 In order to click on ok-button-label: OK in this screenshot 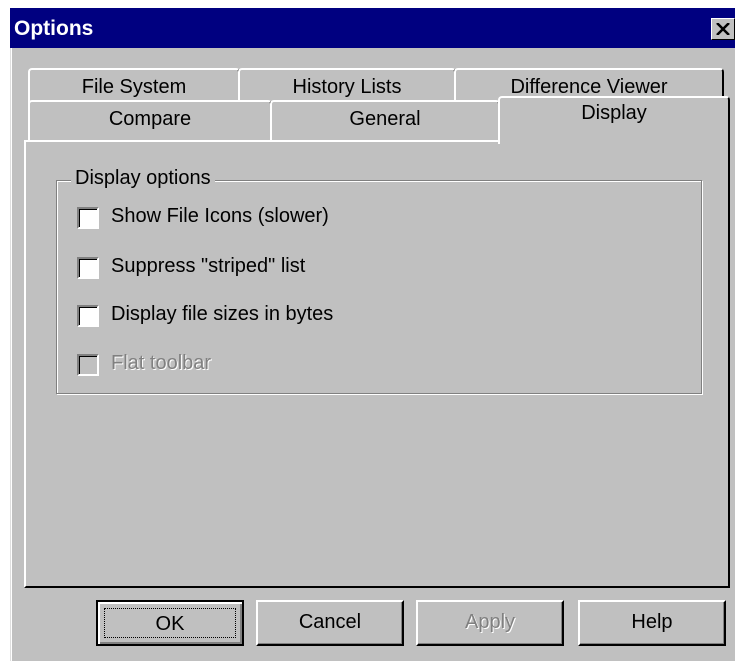, I will do `click(170, 623)`.